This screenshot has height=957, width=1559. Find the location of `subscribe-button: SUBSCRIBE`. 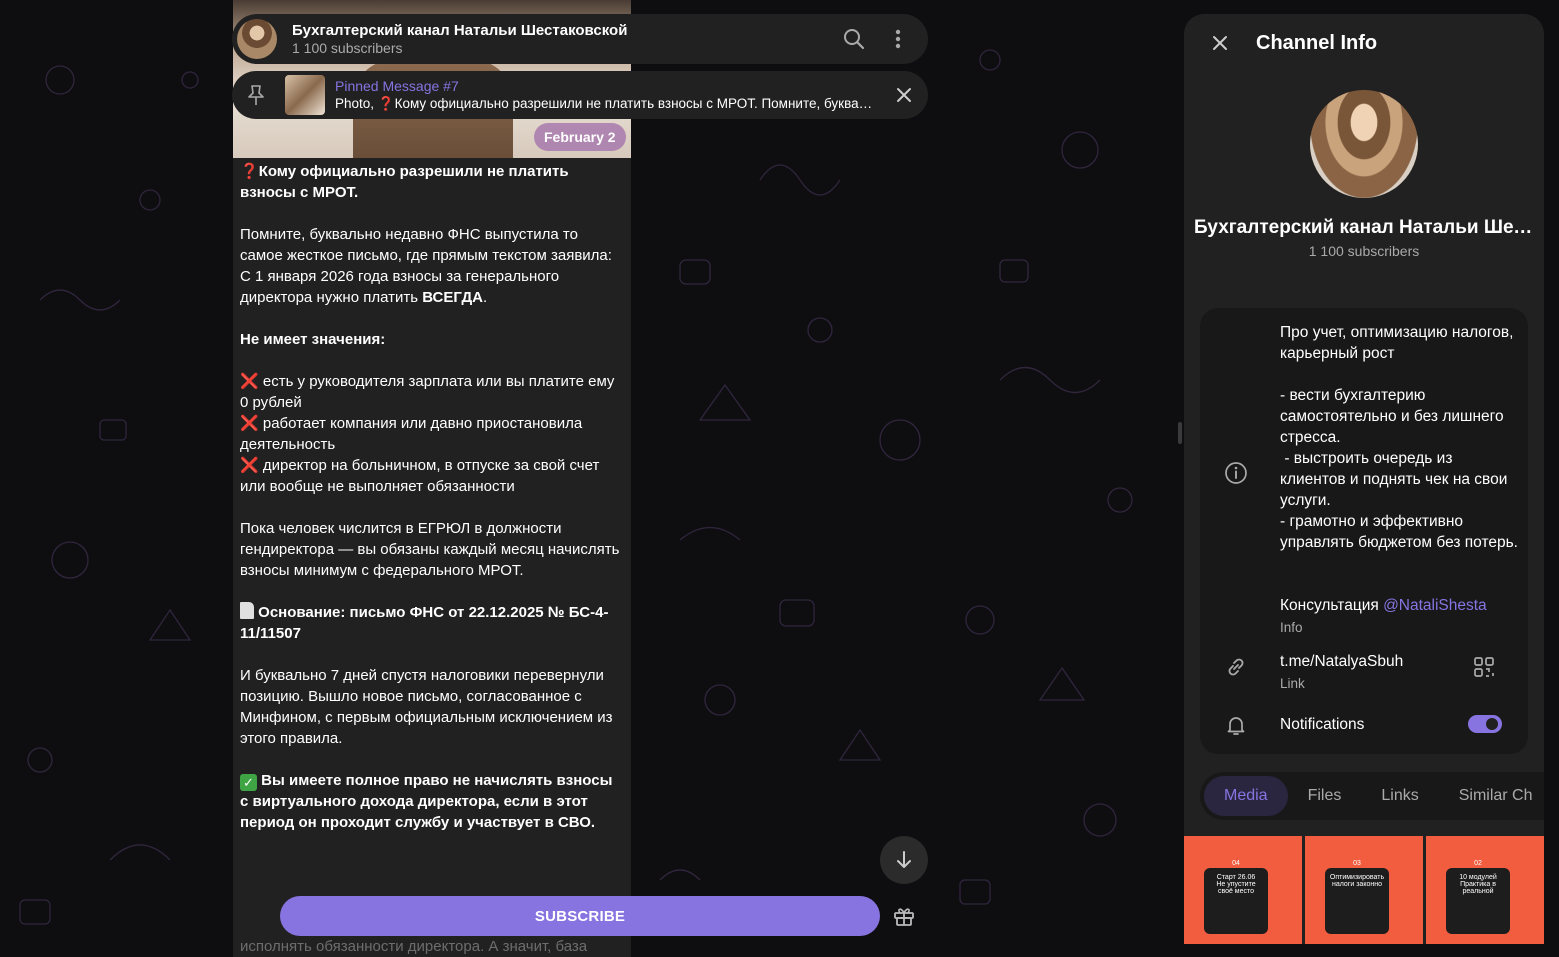

subscribe-button: SUBSCRIBE is located at coordinates (580, 916).